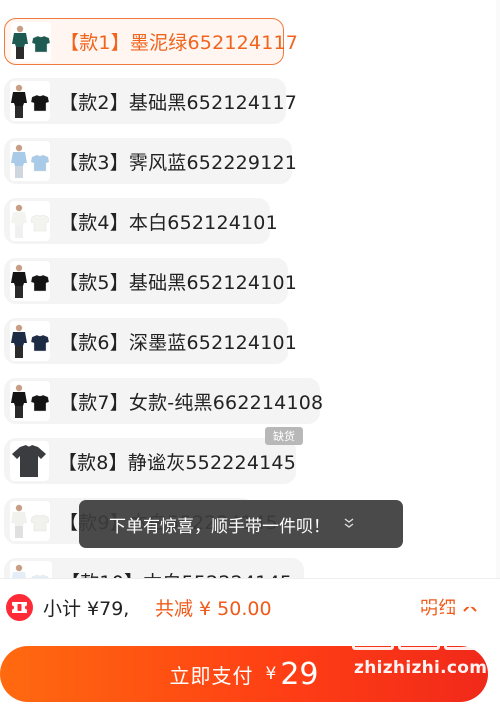 This screenshot has width=500, height=709. I want to click on pay-button-label: 立即支付, so click(211, 675).